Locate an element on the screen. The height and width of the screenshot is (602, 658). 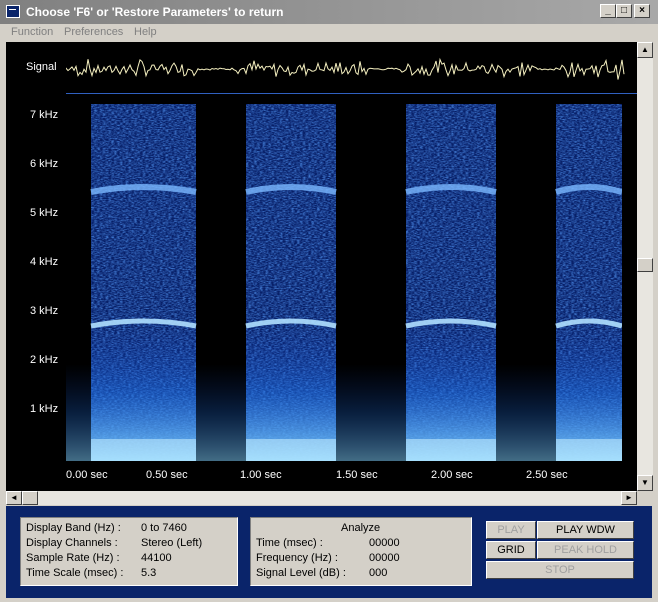
play-button: PLAY is located at coordinates (511, 530).